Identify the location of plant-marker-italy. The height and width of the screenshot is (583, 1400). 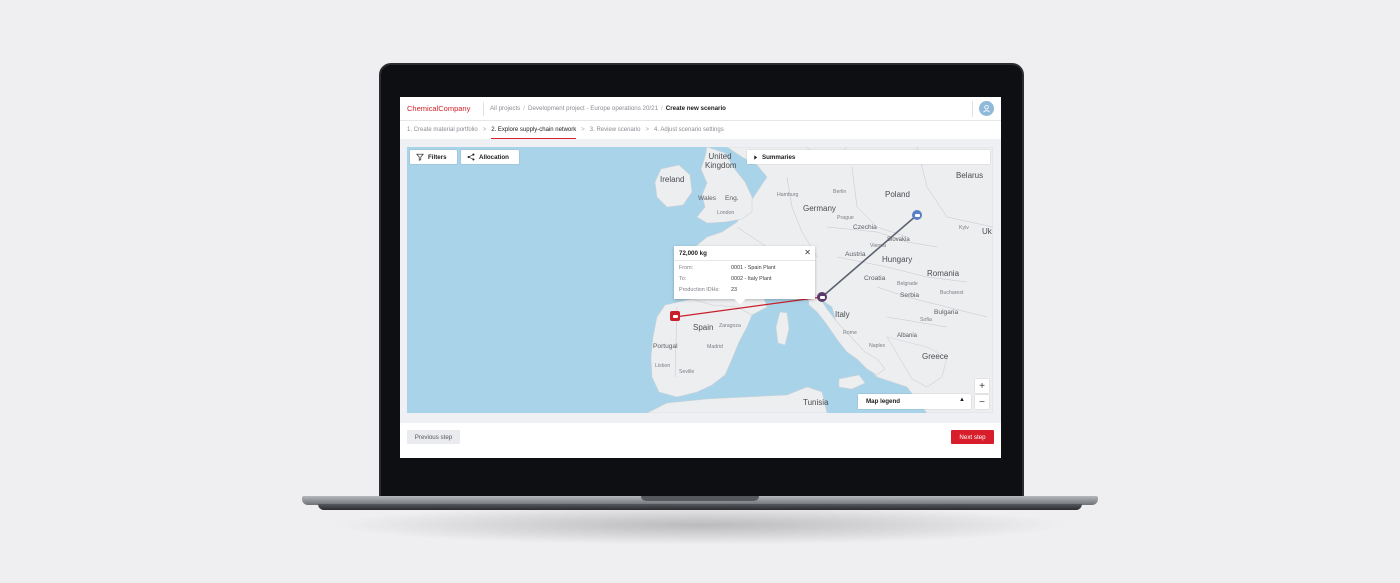
(822, 297).